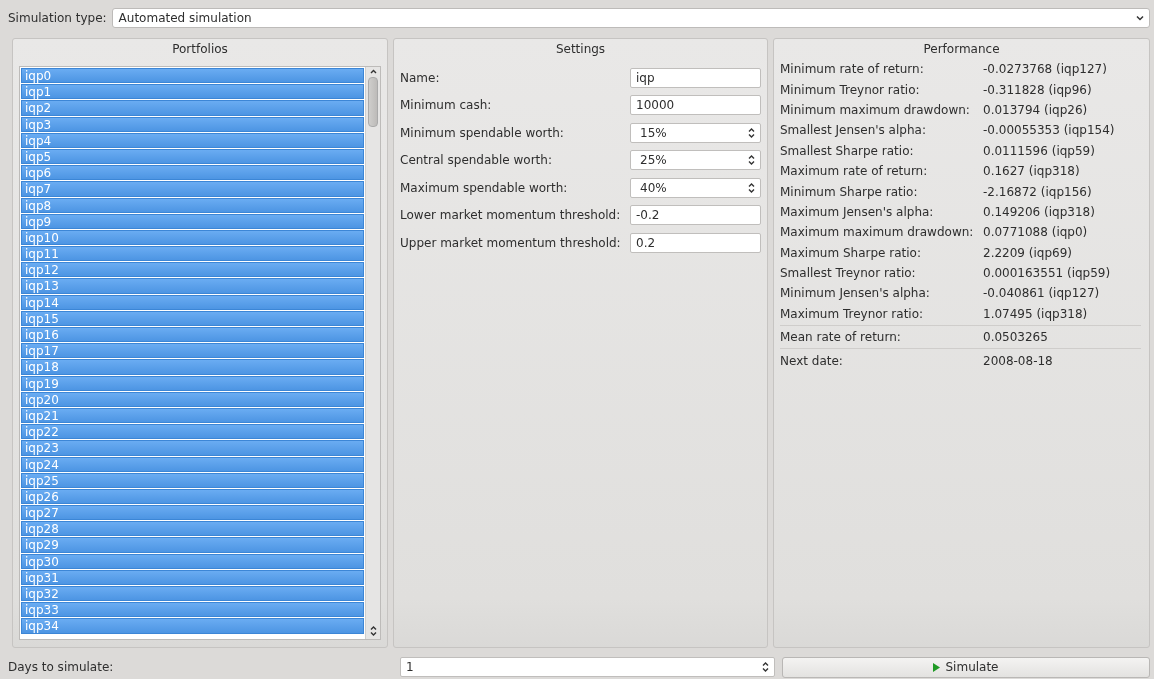 The height and width of the screenshot is (679, 1154). I want to click on stat-label: Next date:, so click(812, 360).